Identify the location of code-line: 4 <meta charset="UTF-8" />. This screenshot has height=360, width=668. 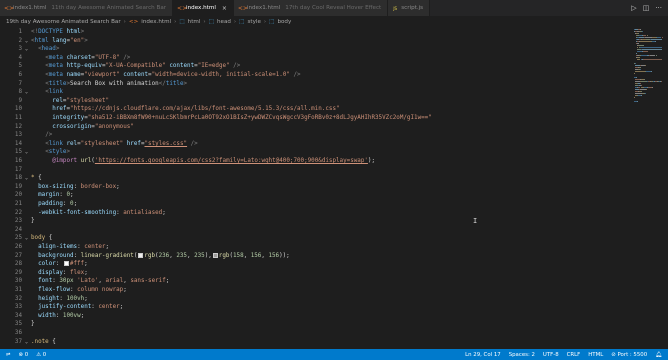
(316, 58).